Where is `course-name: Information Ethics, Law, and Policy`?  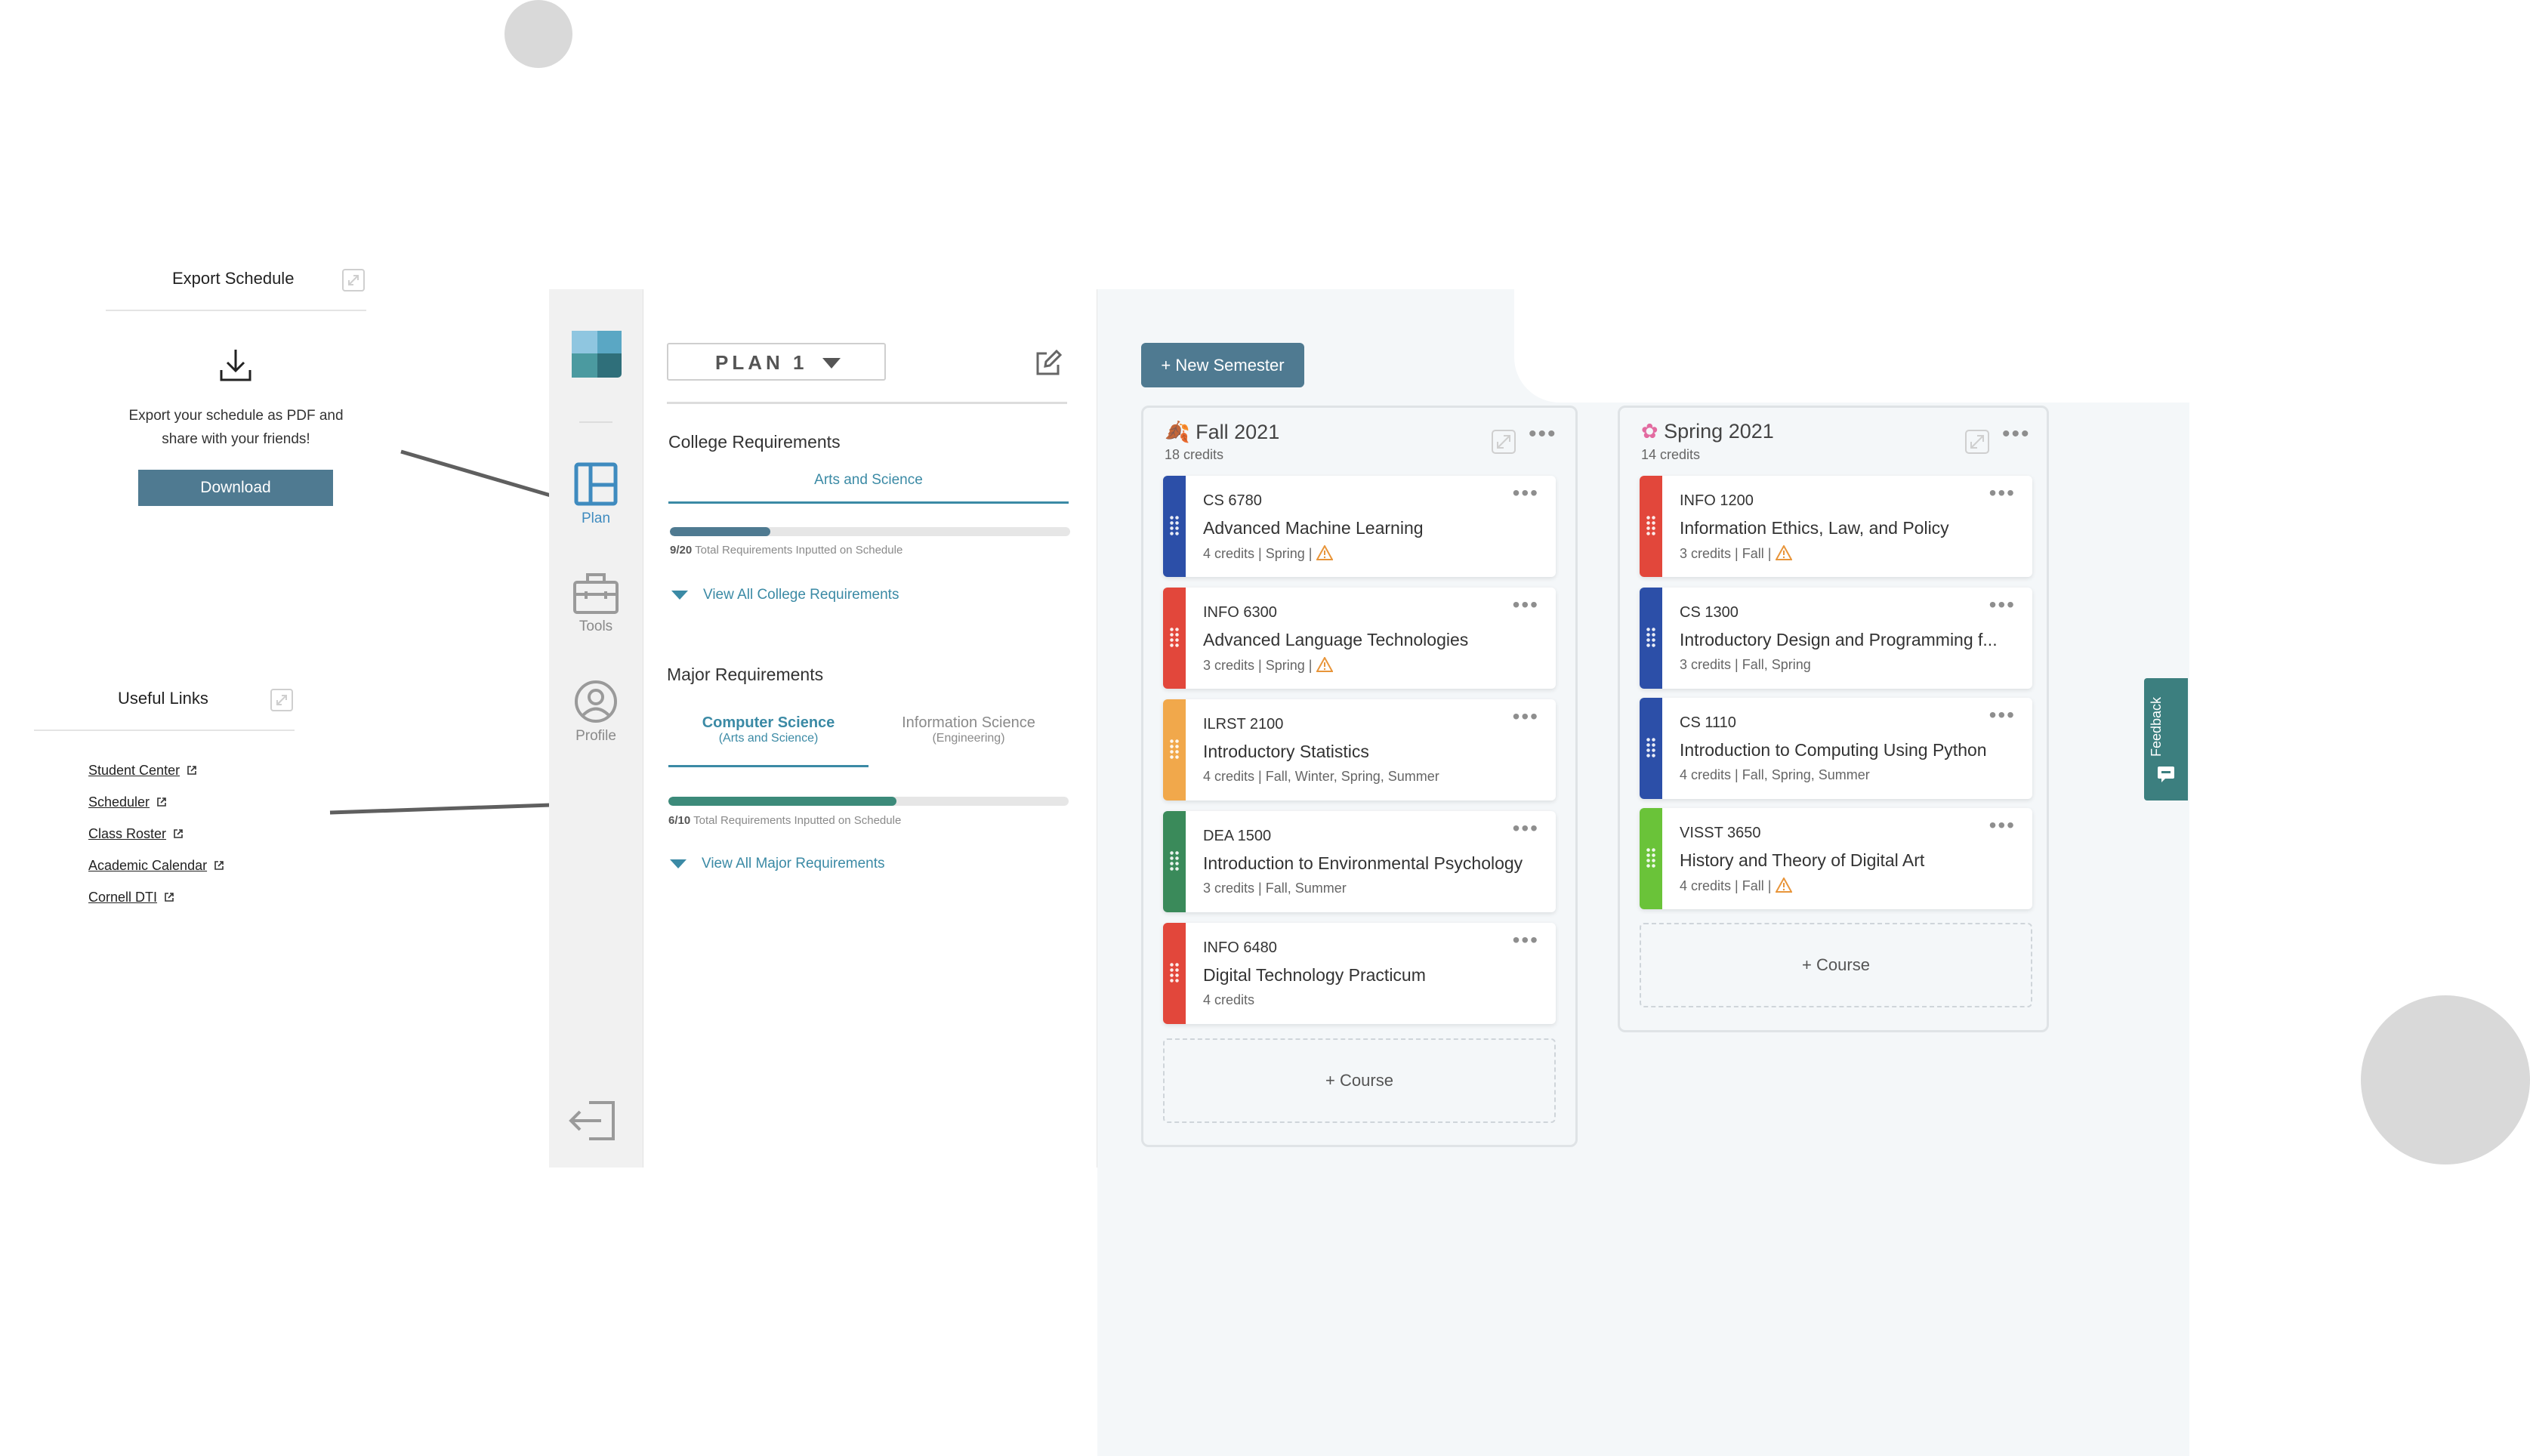 course-name: Information Ethics, Law, and Policy is located at coordinates (1814, 528).